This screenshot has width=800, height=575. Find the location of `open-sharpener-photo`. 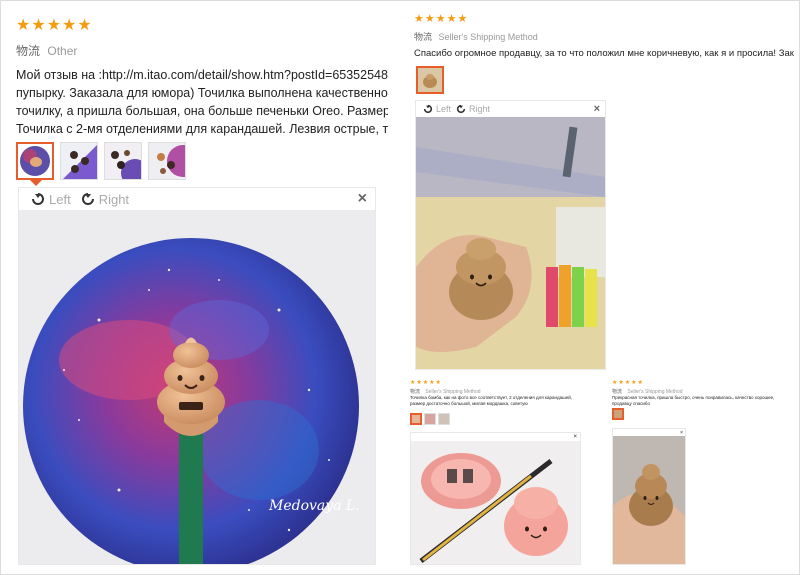

open-sharpener-photo is located at coordinates (495, 502).